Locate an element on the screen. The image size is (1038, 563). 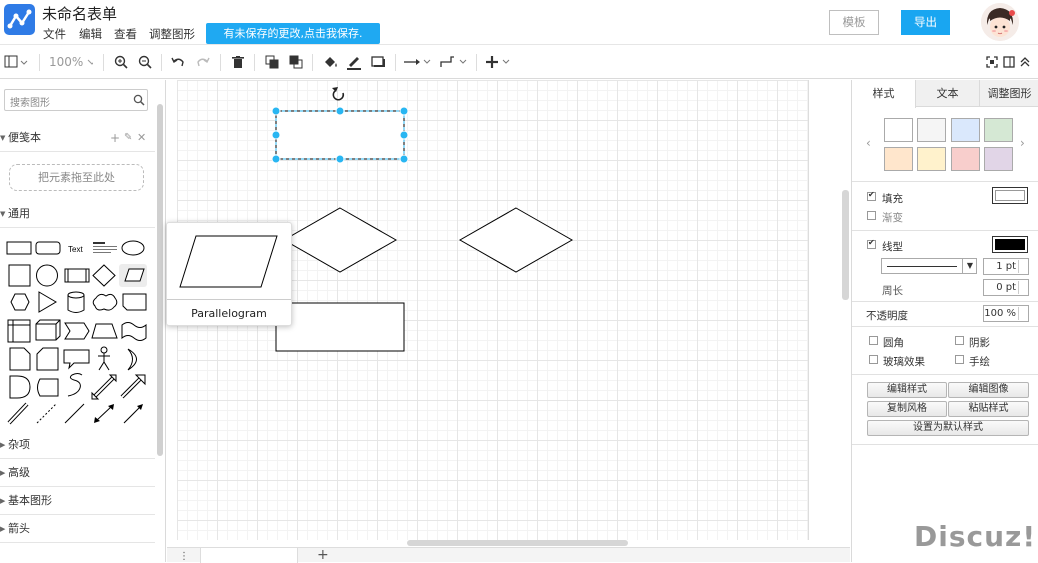
menu-file: 文件 is located at coordinates (54, 34).